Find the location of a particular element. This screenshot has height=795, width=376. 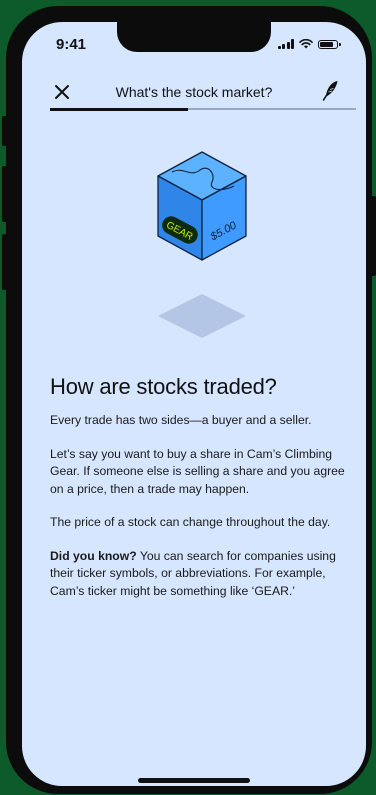

section-heading: How are stocks traded? is located at coordinates (163, 386).